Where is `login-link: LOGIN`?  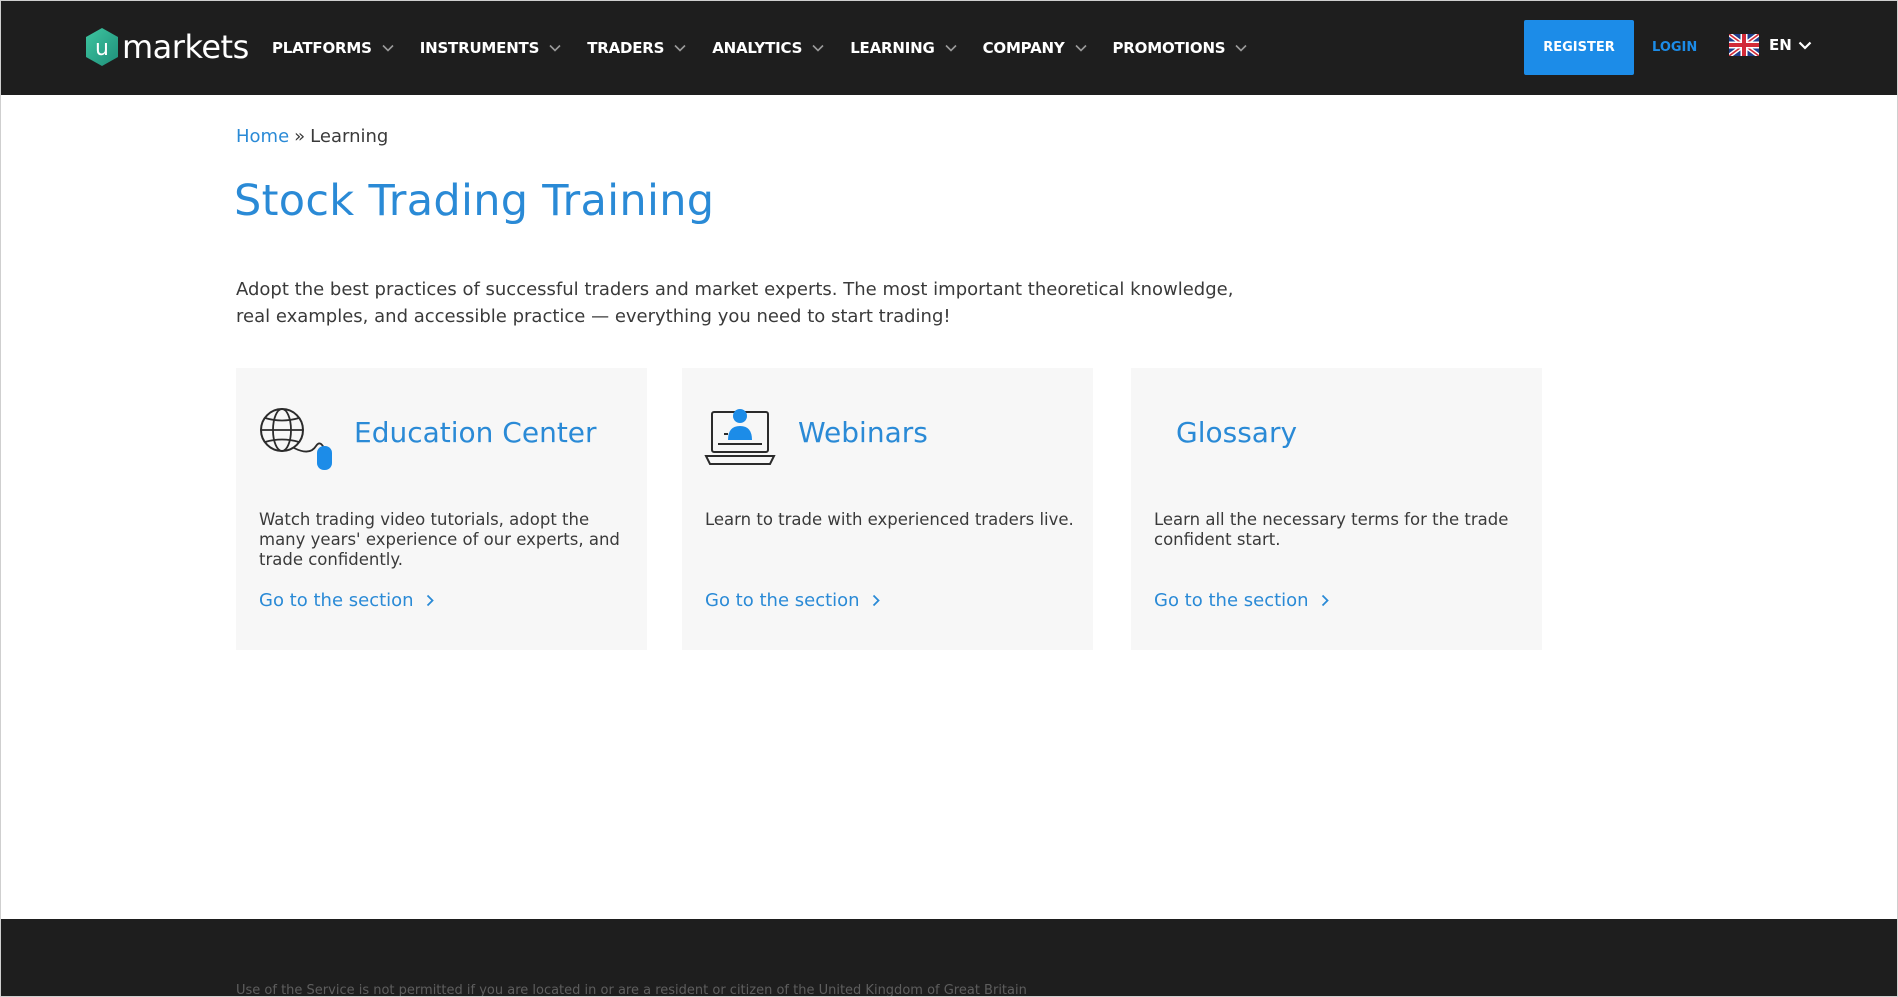 login-link: LOGIN is located at coordinates (1674, 48).